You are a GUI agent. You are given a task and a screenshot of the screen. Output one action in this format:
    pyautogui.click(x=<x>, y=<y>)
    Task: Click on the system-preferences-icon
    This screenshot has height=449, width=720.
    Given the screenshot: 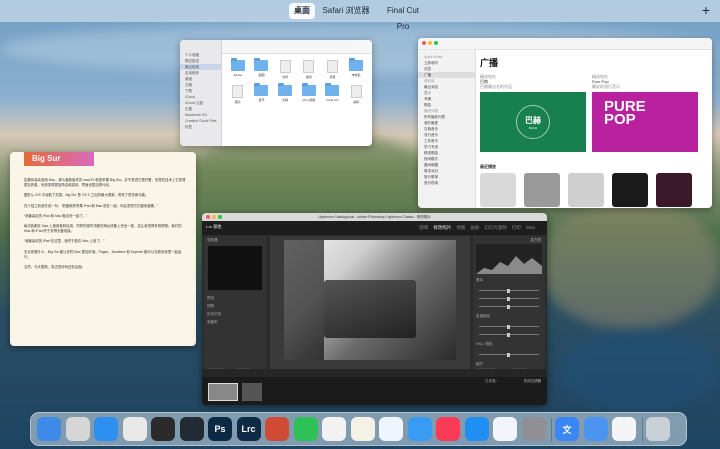 What is the action you would take?
    pyautogui.click(x=533, y=429)
    